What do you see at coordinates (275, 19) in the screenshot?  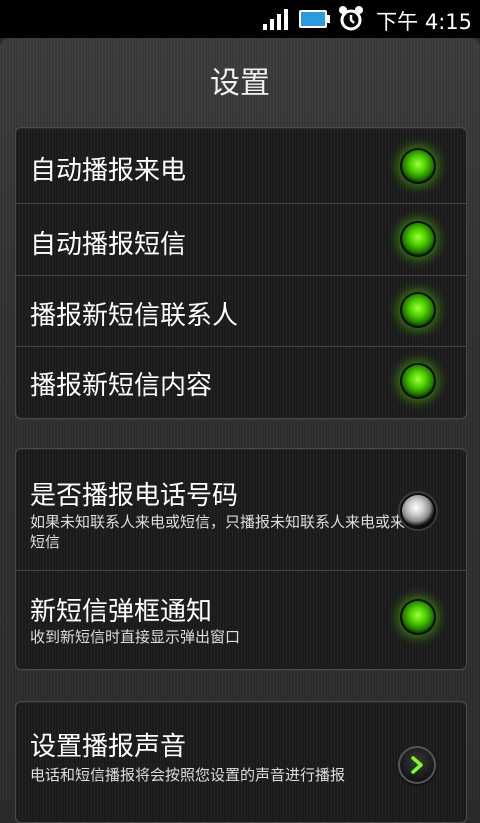 I see `signal-icon` at bounding box center [275, 19].